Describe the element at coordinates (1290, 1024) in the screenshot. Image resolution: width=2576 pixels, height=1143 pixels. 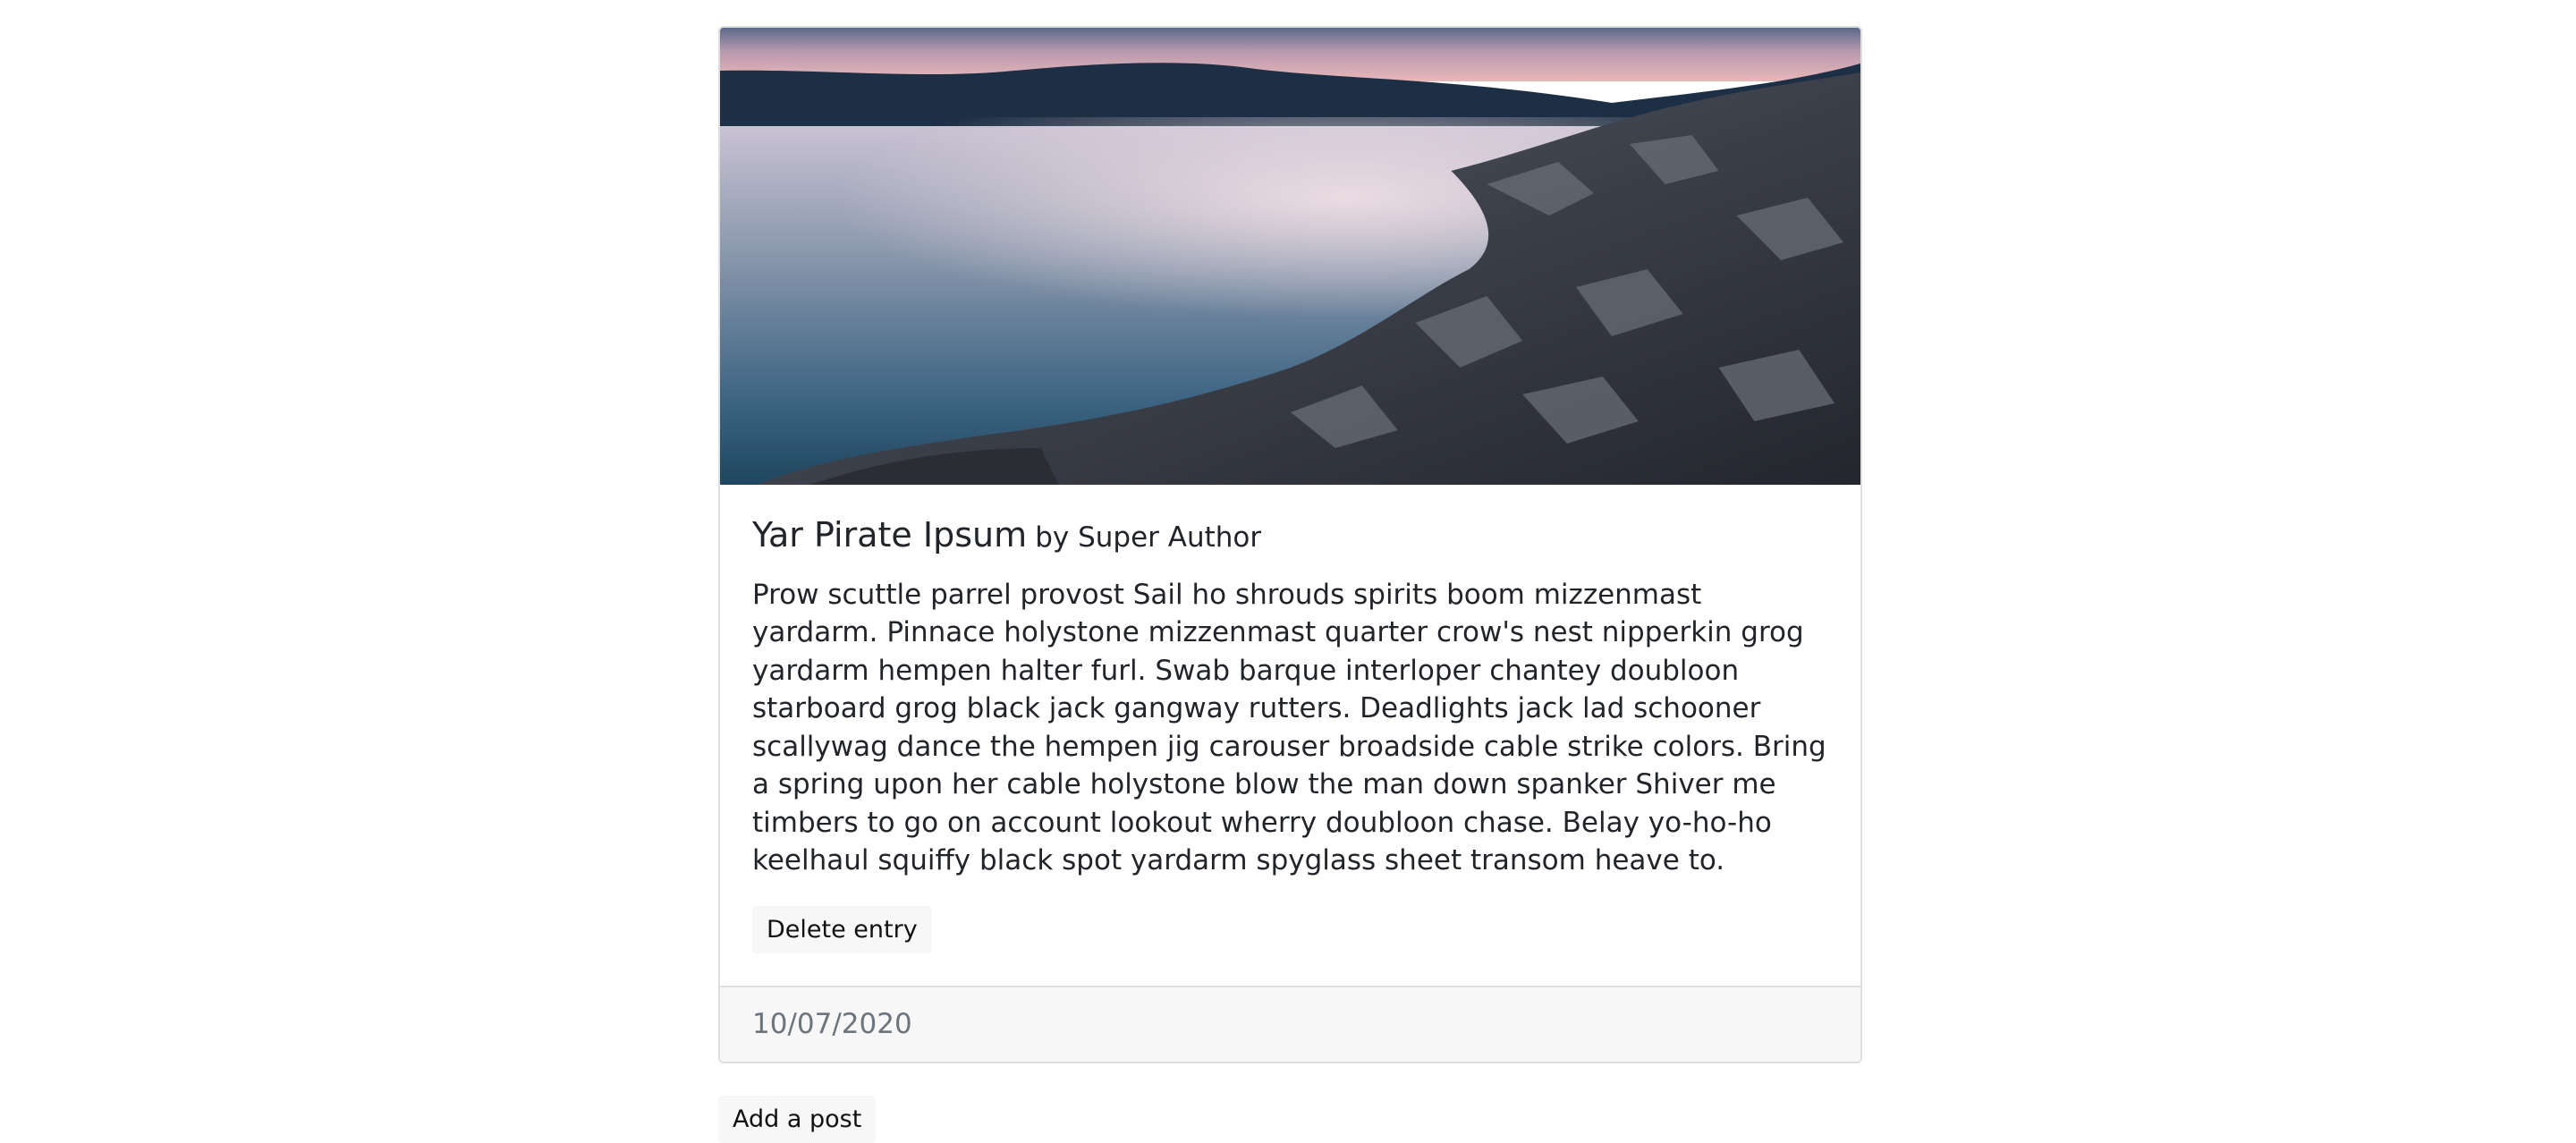
I see `post-date: 10/07/2020` at that location.